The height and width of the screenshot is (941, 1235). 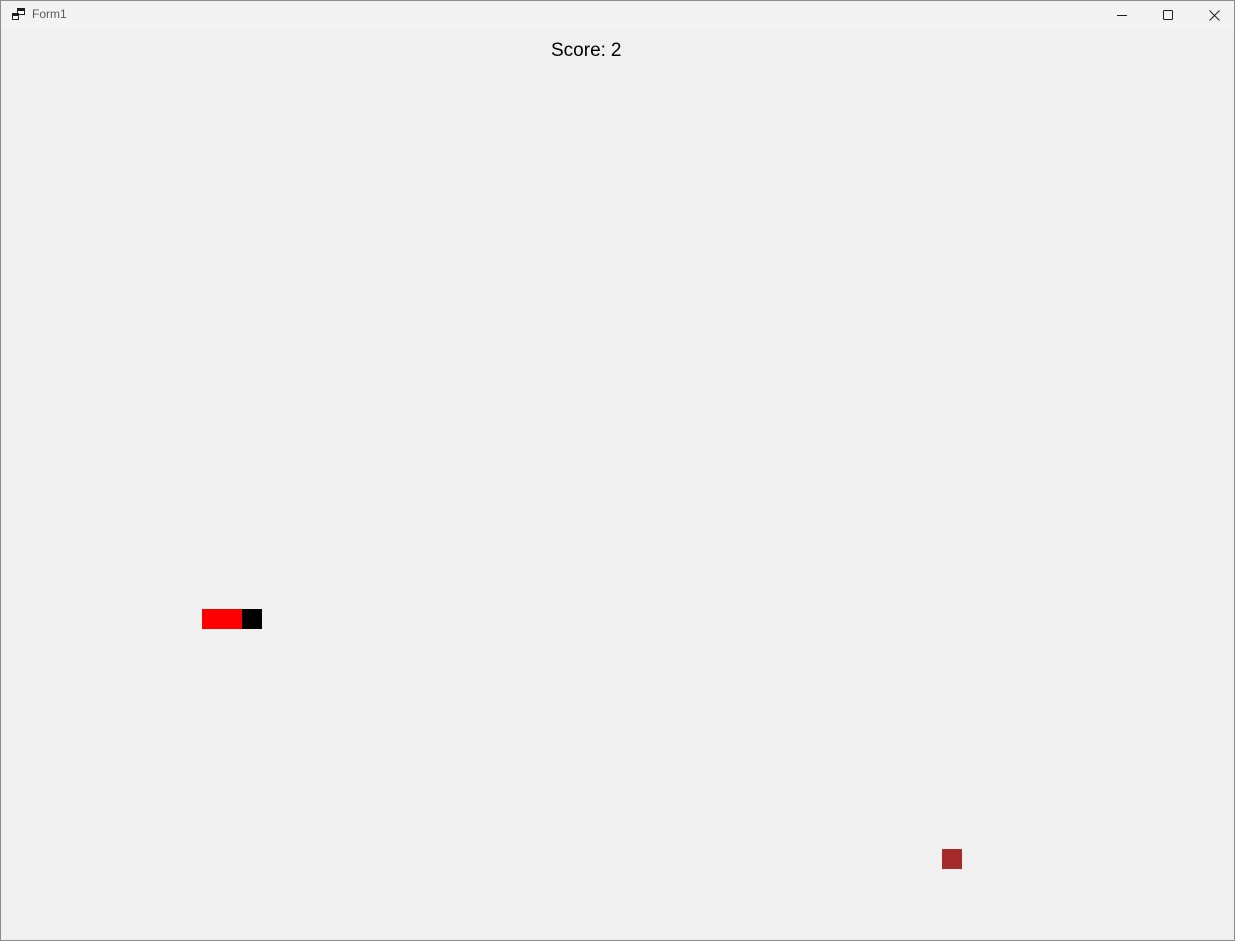 I want to click on minimize-button, so click(x=1122, y=15).